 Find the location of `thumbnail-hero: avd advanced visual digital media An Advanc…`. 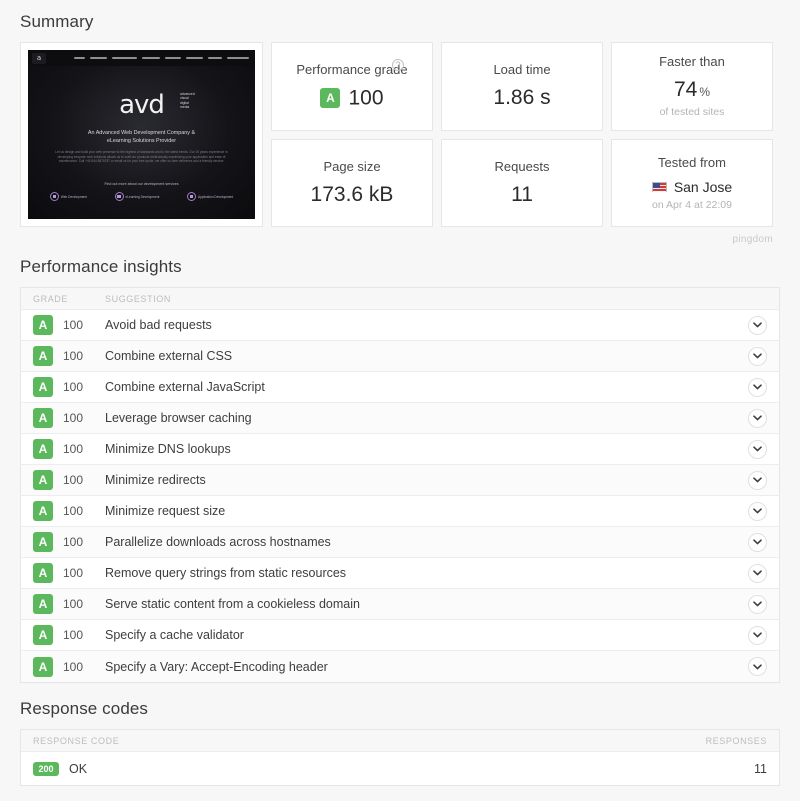

thumbnail-hero: avd advanced visual digital media An Advanc… is located at coordinates (141, 142).